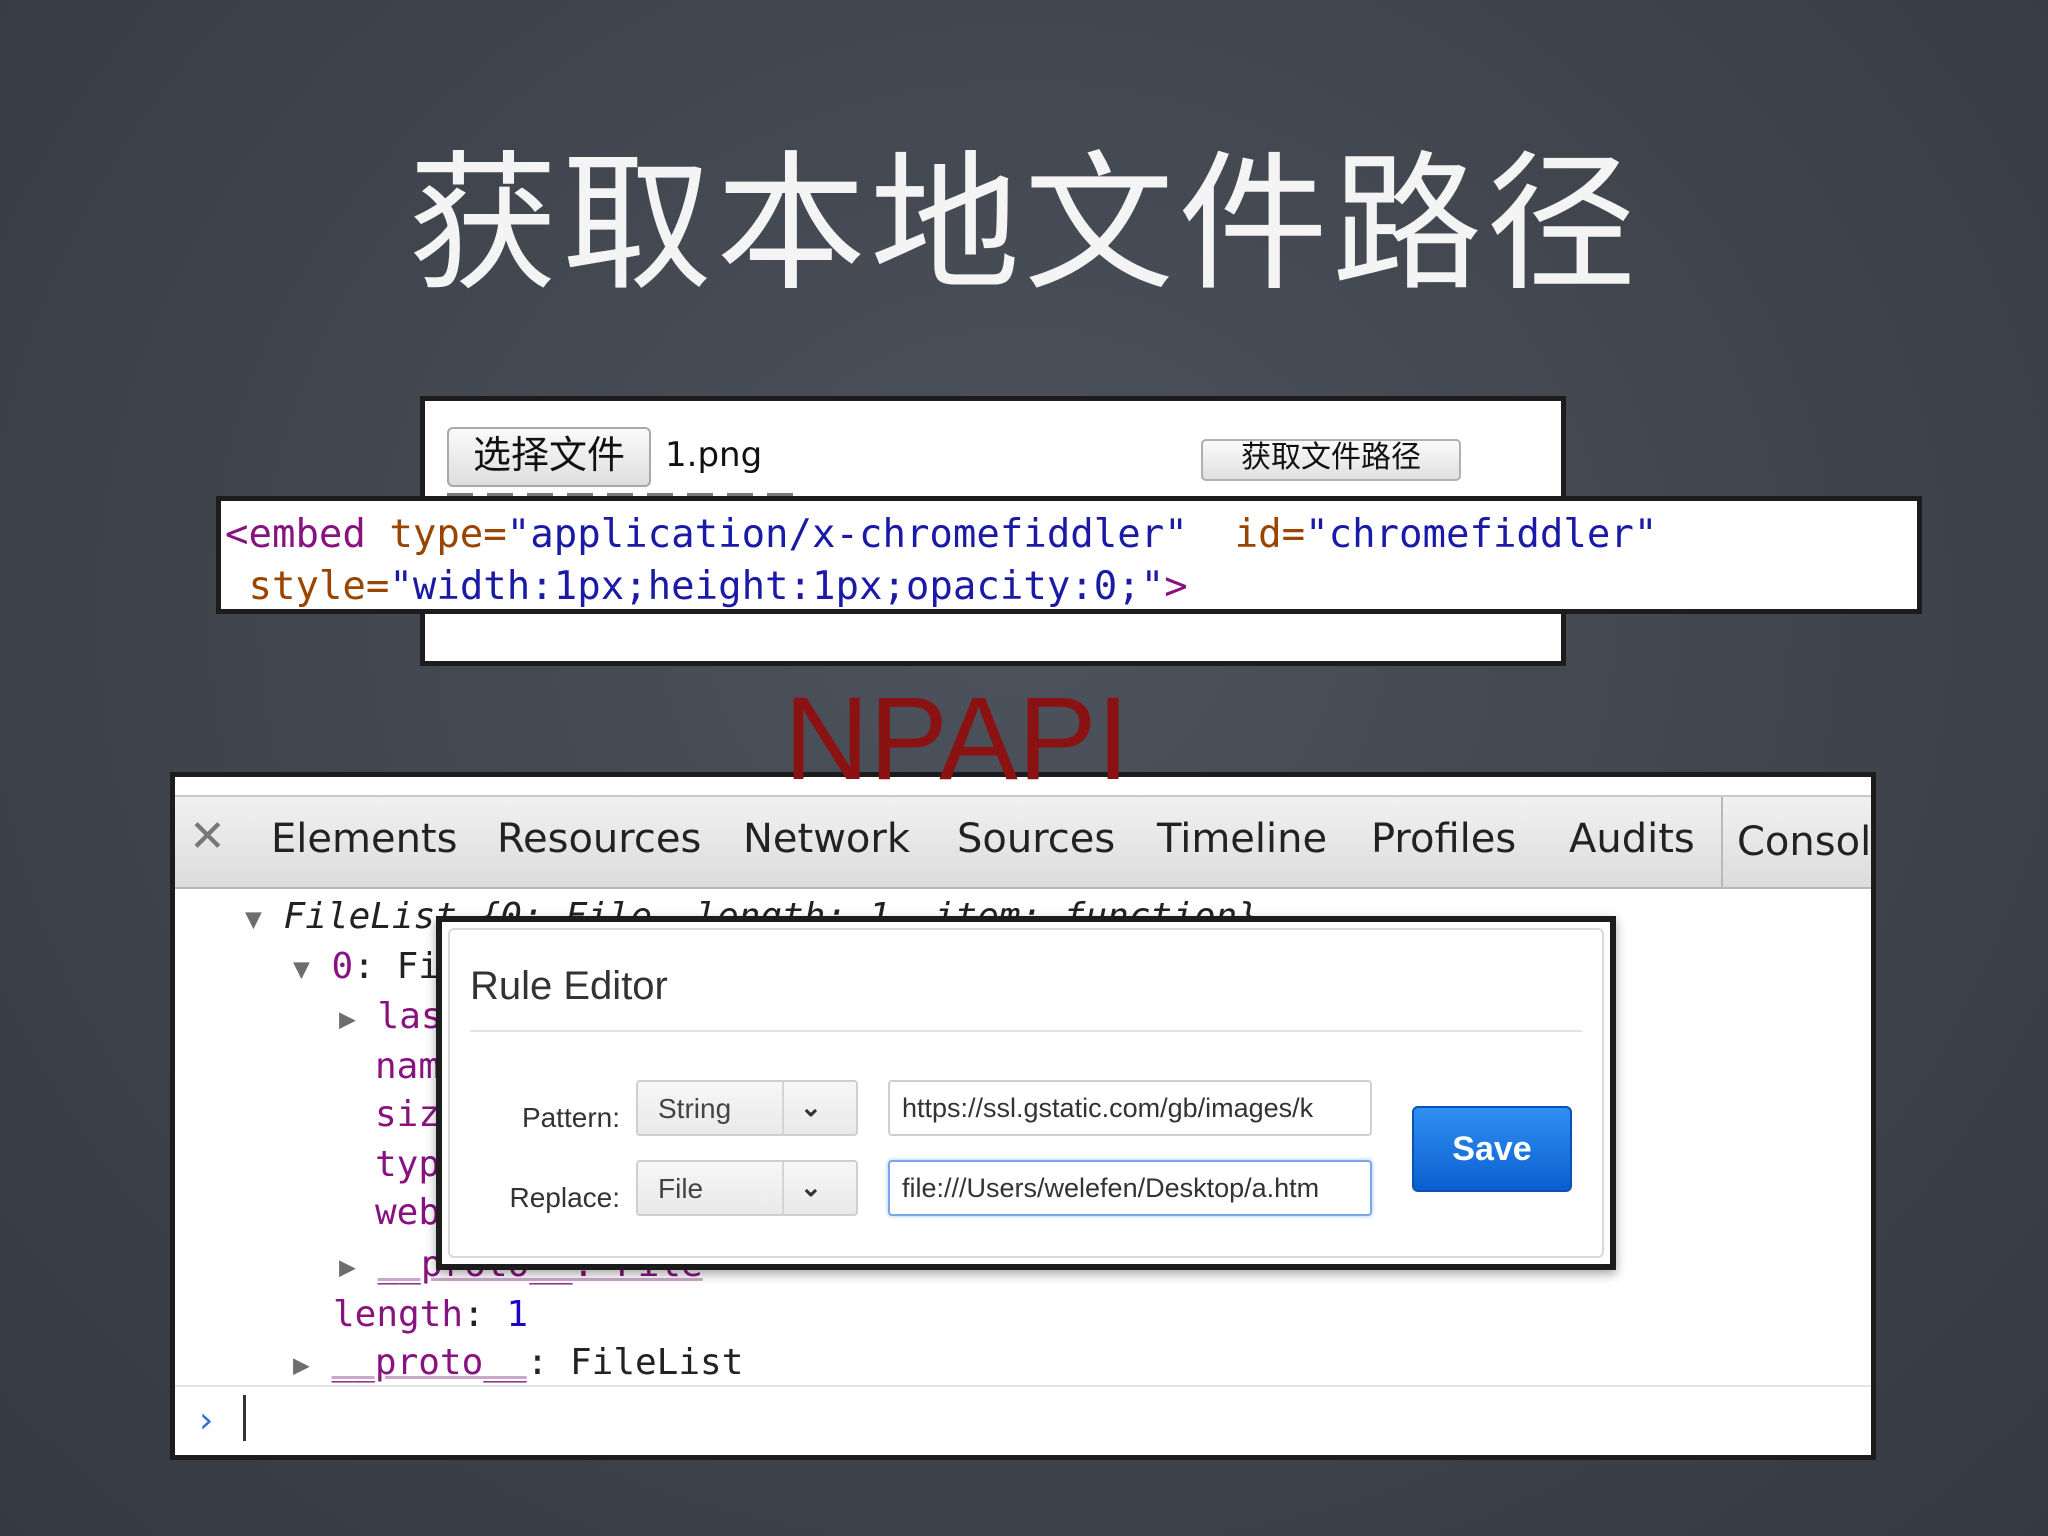  I want to click on proto-row: ▶ __proto__: FileList, so click(518, 1363).